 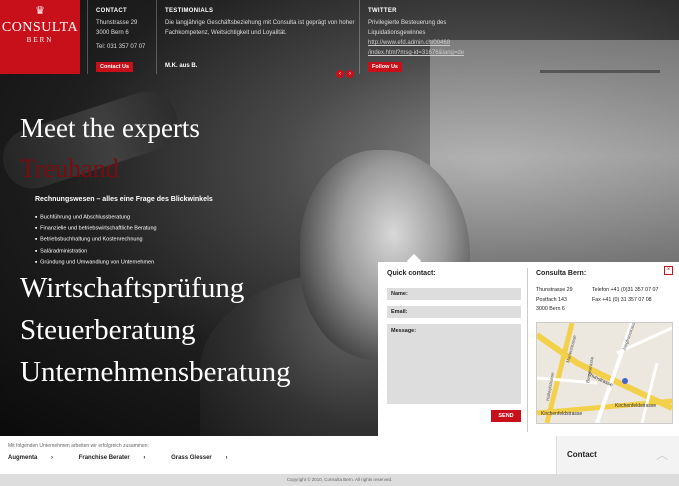 What do you see at coordinates (121, 47) in the screenshot?
I see `contact-phone: Tel: 031 357 07 07` at bounding box center [121, 47].